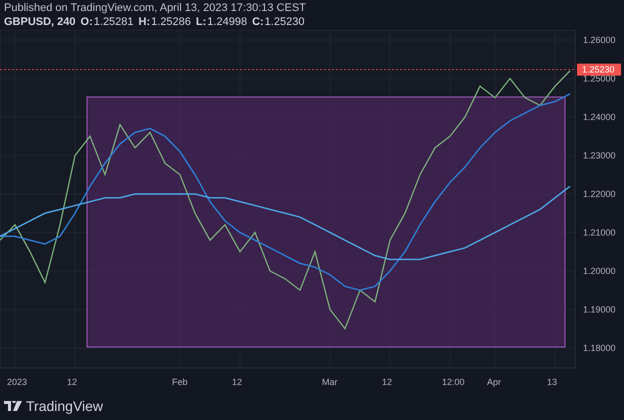 This screenshot has height=420, width=624. Describe the element at coordinates (599, 309) in the screenshot. I see `axis-label: 1.19000` at that location.